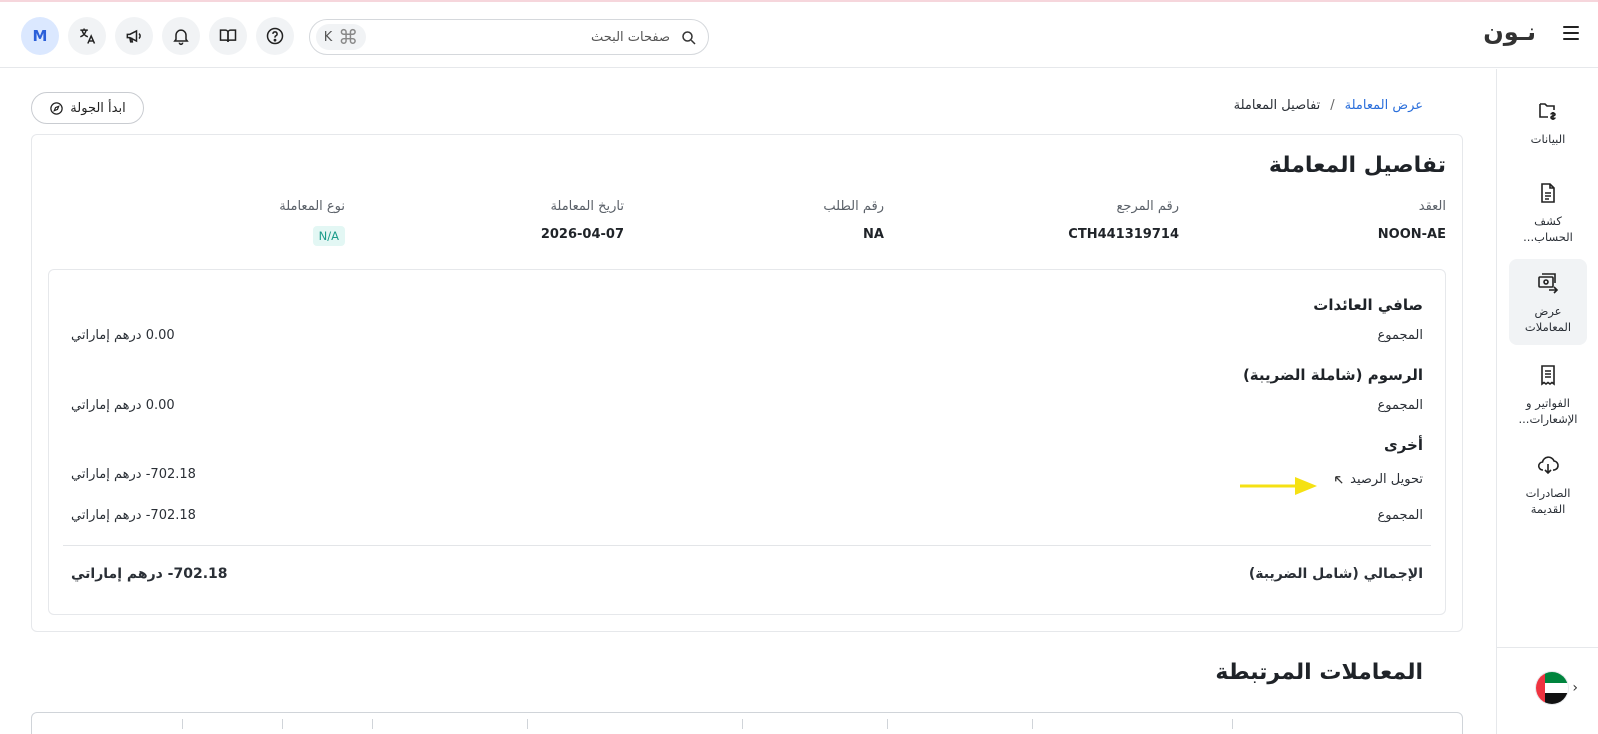  What do you see at coordinates (853, 206) in the screenshot?
I see `field-label-order: رقم الطلب` at bounding box center [853, 206].